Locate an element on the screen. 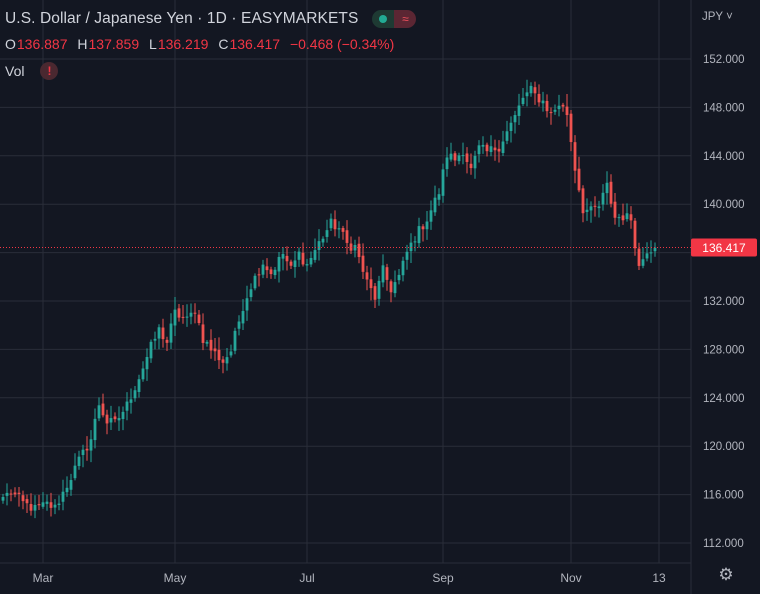 The image size is (760, 594). low-label: L is located at coordinates (153, 44).